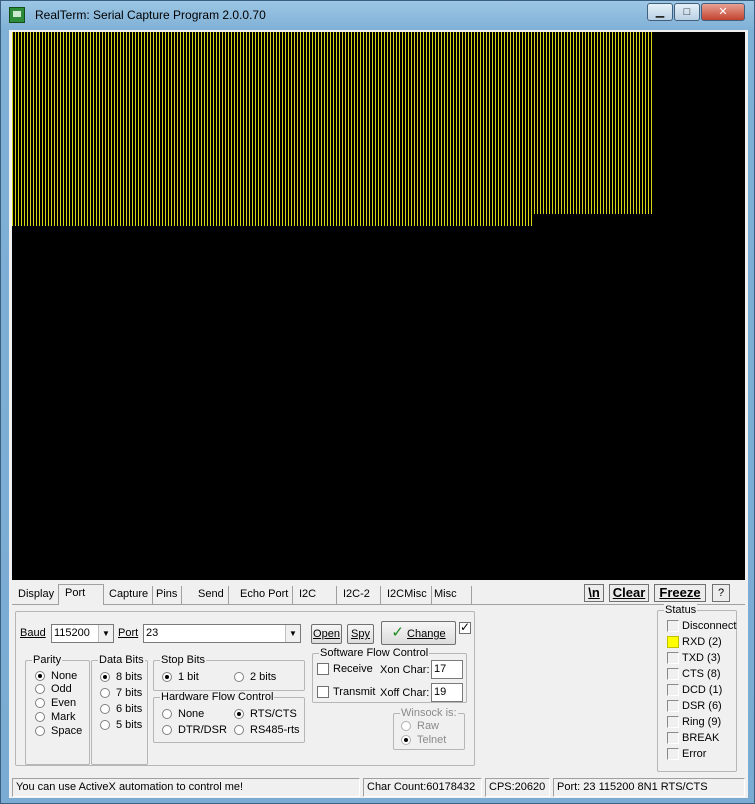 The height and width of the screenshot is (804, 755). What do you see at coordinates (673, 626) in the screenshot?
I see `status-led-disconnect` at bounding box center [673, 626].